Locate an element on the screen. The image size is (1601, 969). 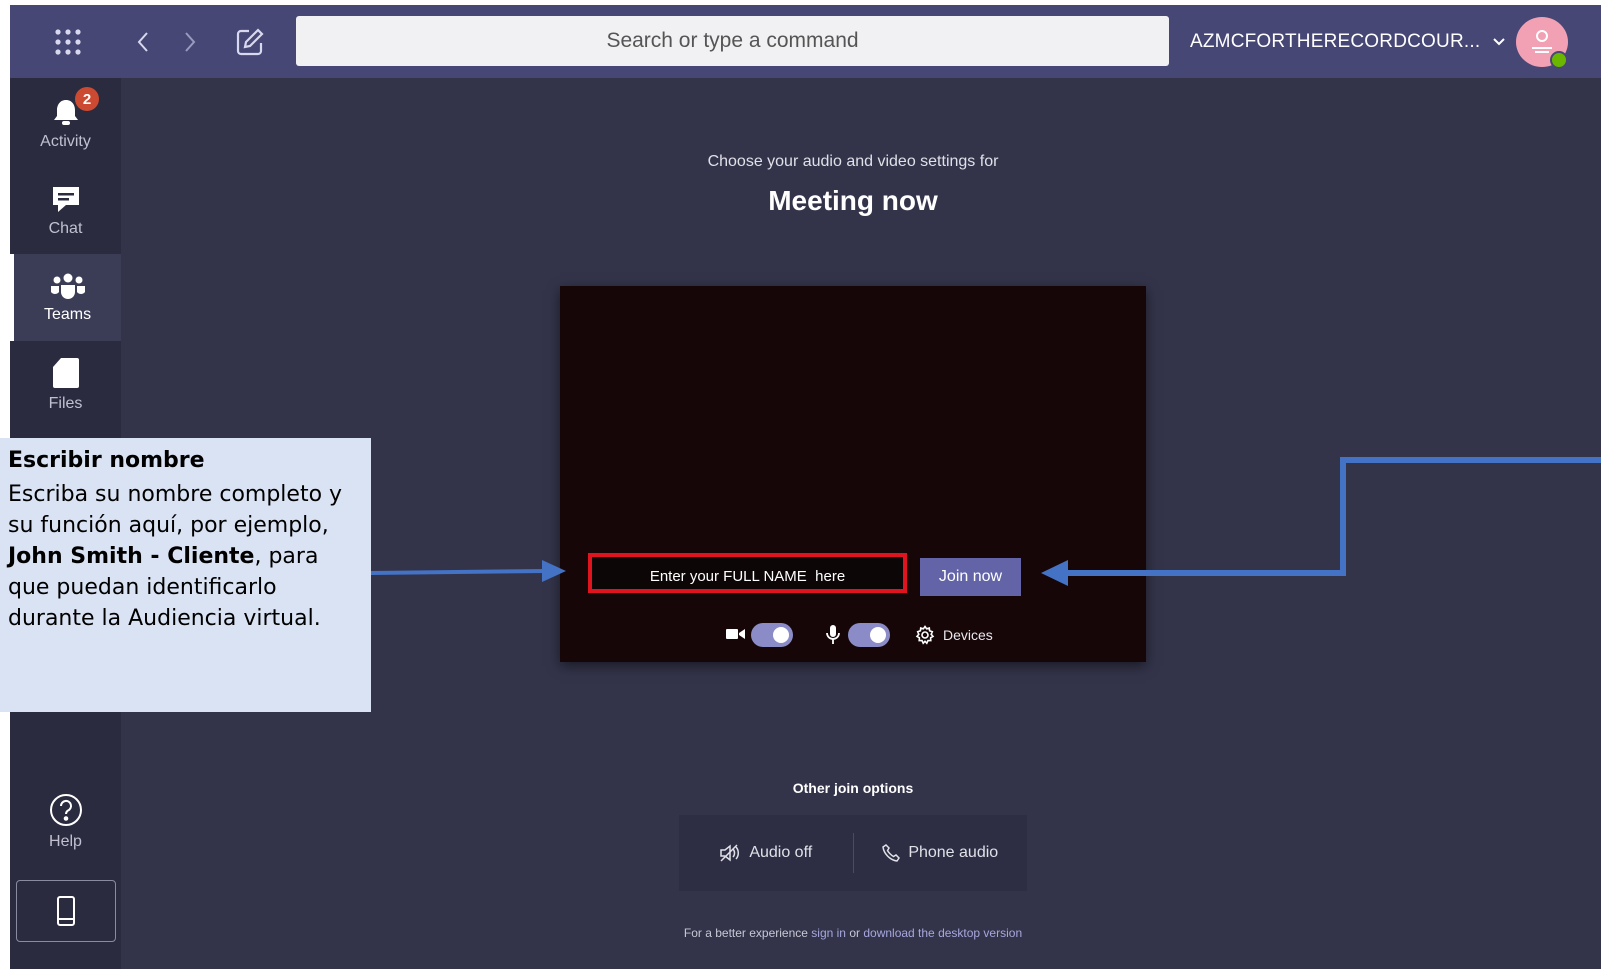
mobile-device-icon is located at coordinates (66, 911).